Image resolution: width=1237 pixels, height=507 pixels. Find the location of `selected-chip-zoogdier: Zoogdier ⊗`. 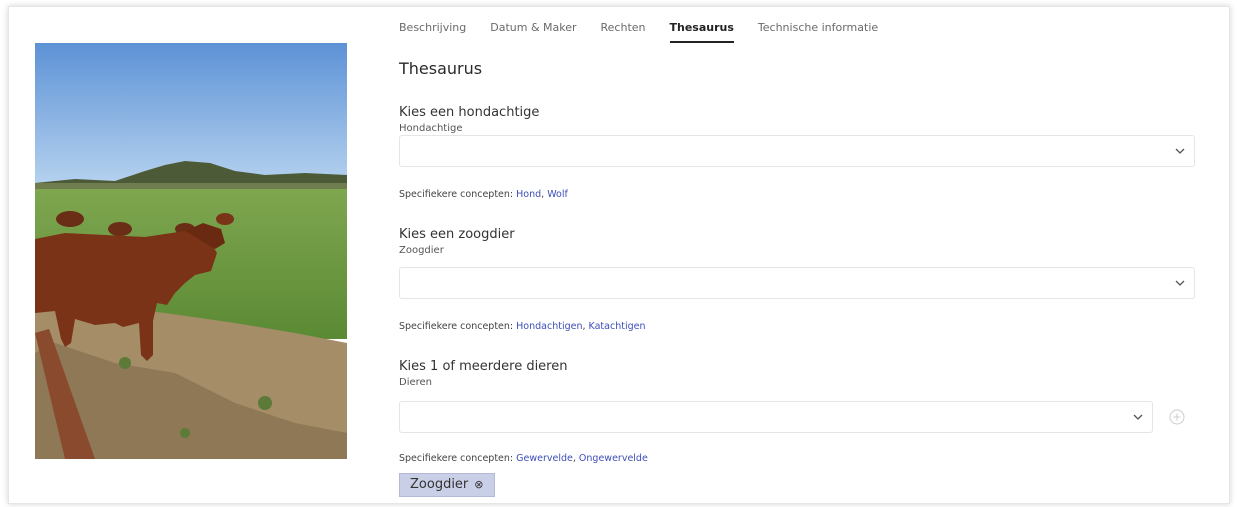

selected-chip-zoogdier: Zoogdier ⊗ is located at coordinates (447, 485).